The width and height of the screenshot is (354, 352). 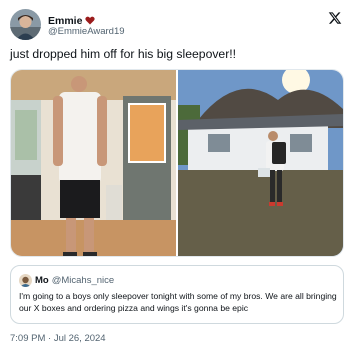 I want to click on quoted-author-avatar, so click(x=25, y=280).